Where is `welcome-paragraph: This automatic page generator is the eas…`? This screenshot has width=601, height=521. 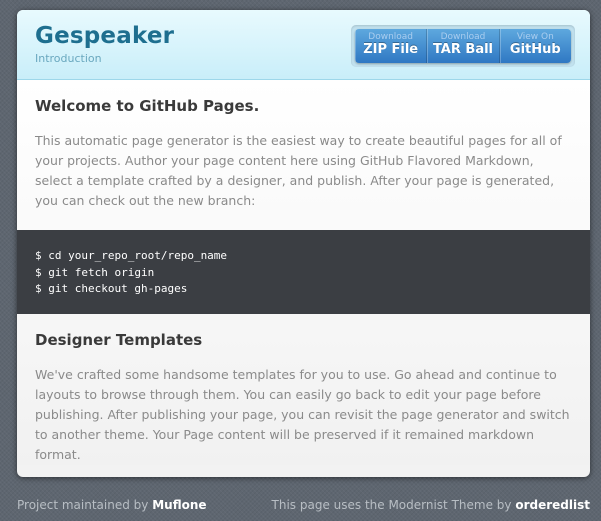
welcome-paragraph: This automatic page generator is the eas… is located at coordinates (298, 170).